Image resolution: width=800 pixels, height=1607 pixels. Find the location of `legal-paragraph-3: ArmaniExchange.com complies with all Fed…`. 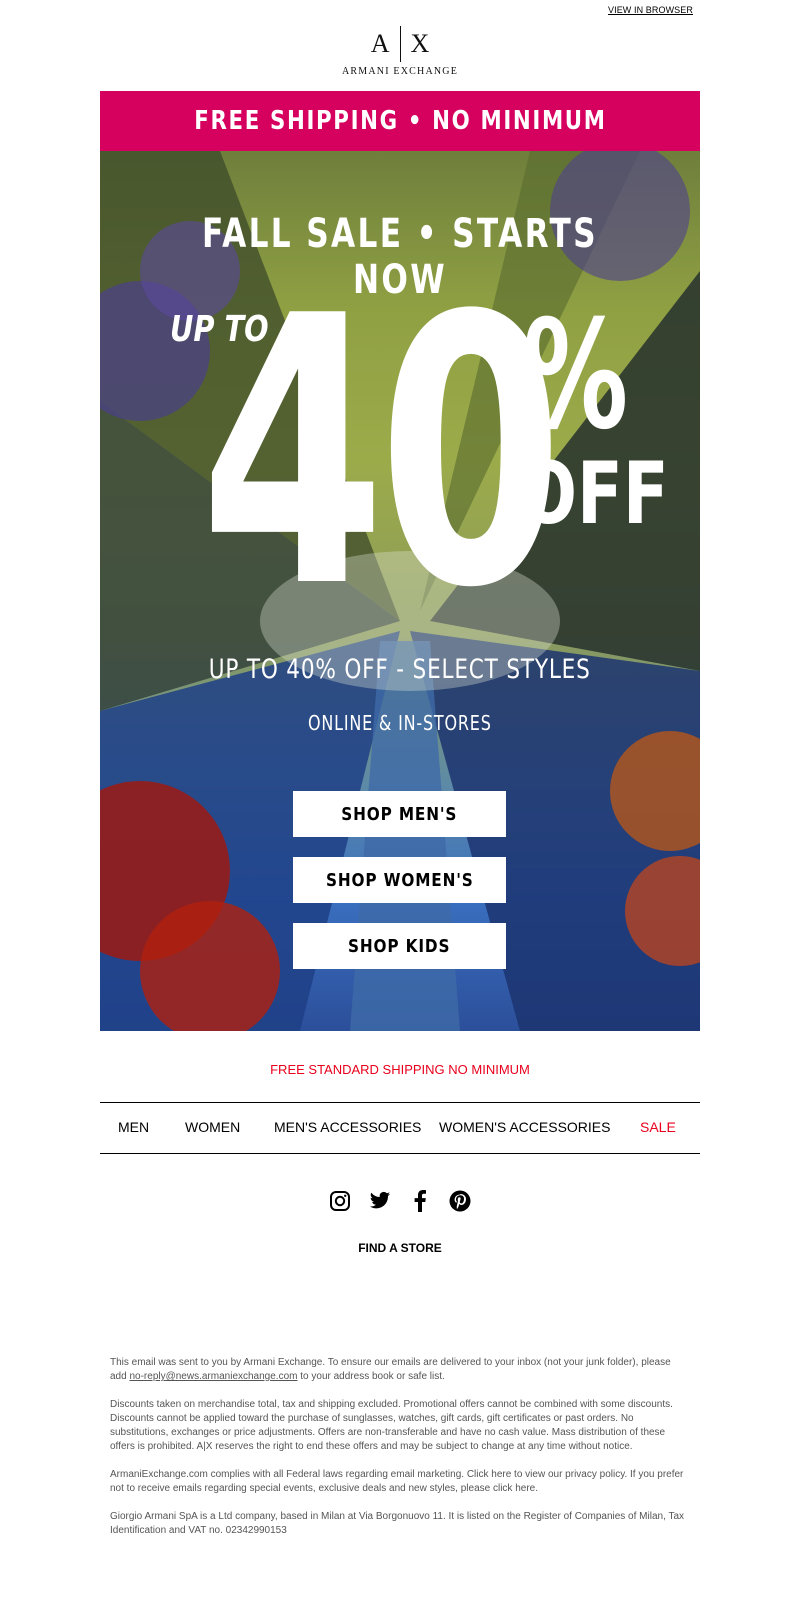

legal-paragraph-3: ArmaniExchange.com complies with all Fed… is located at coordinates (397, 1481).